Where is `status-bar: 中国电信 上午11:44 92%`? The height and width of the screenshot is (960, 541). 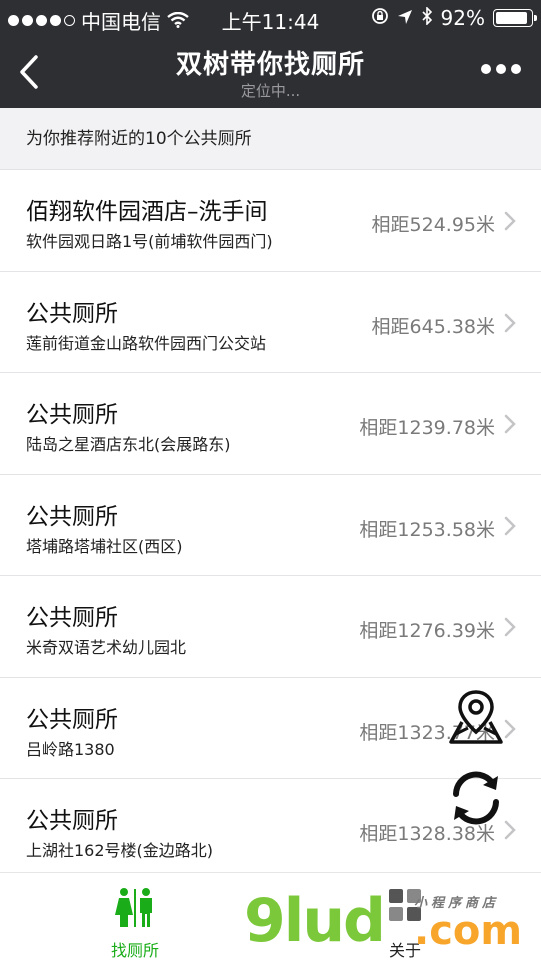
status-bar: 中国电信 上午11:44 92% is located at coordinates (270, 18).